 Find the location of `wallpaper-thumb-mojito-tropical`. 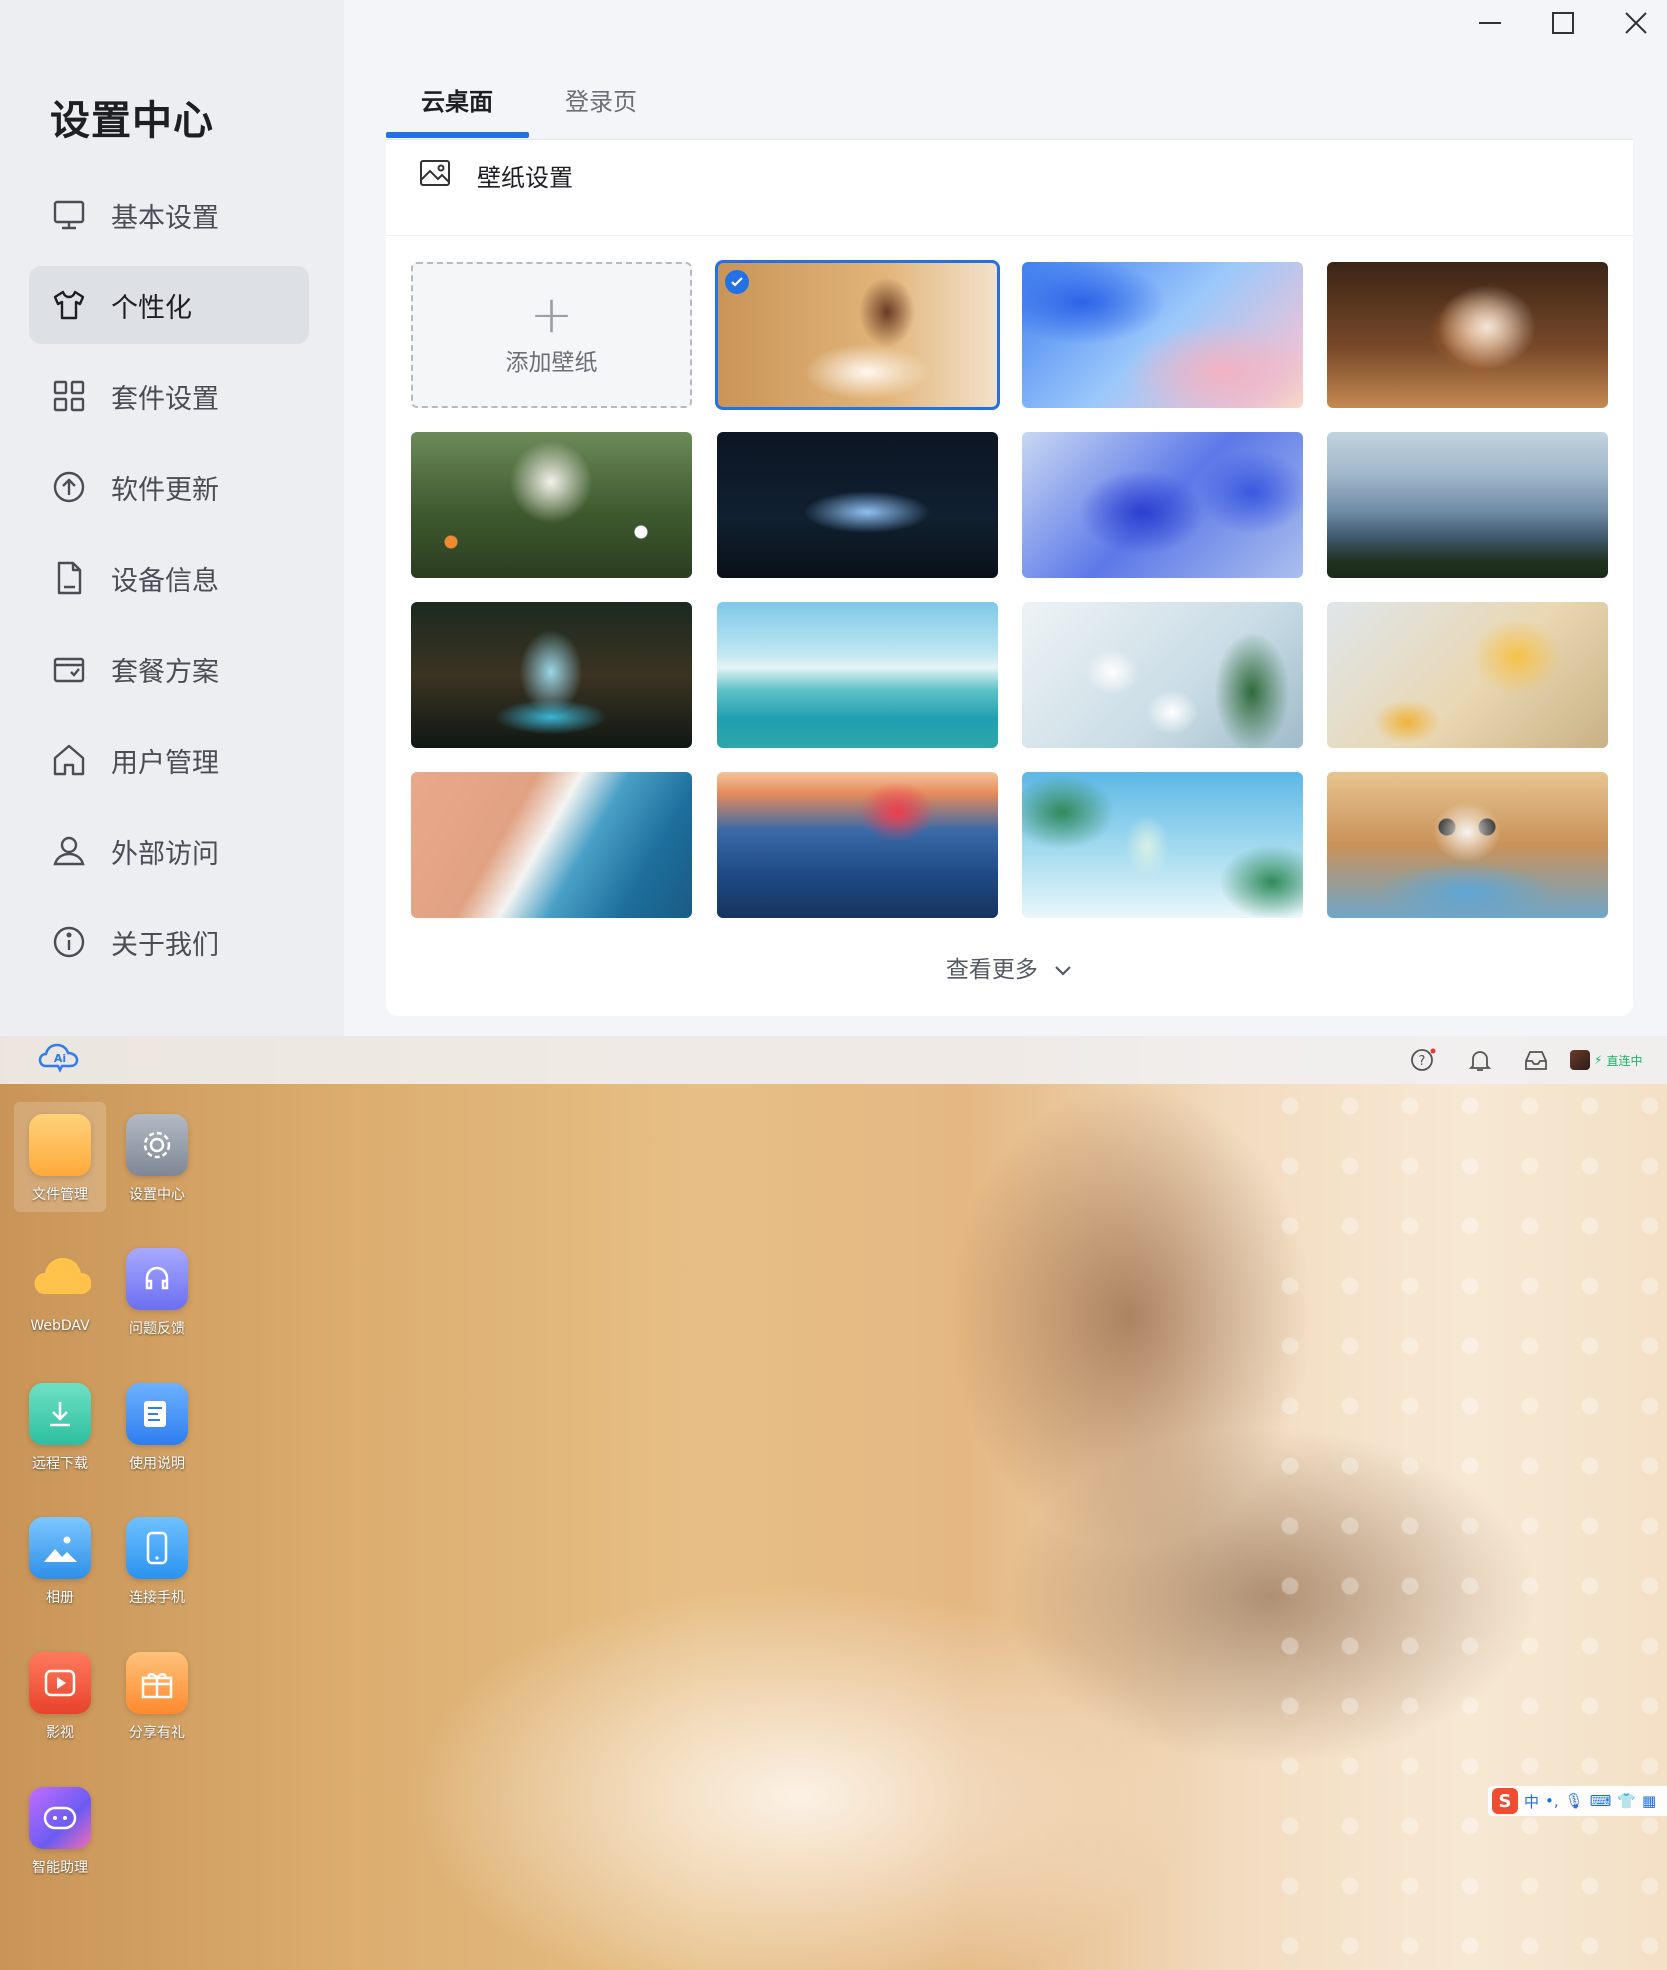

wallpaper-thumb-mojito-tropical is located at coordinates (1162, 845).